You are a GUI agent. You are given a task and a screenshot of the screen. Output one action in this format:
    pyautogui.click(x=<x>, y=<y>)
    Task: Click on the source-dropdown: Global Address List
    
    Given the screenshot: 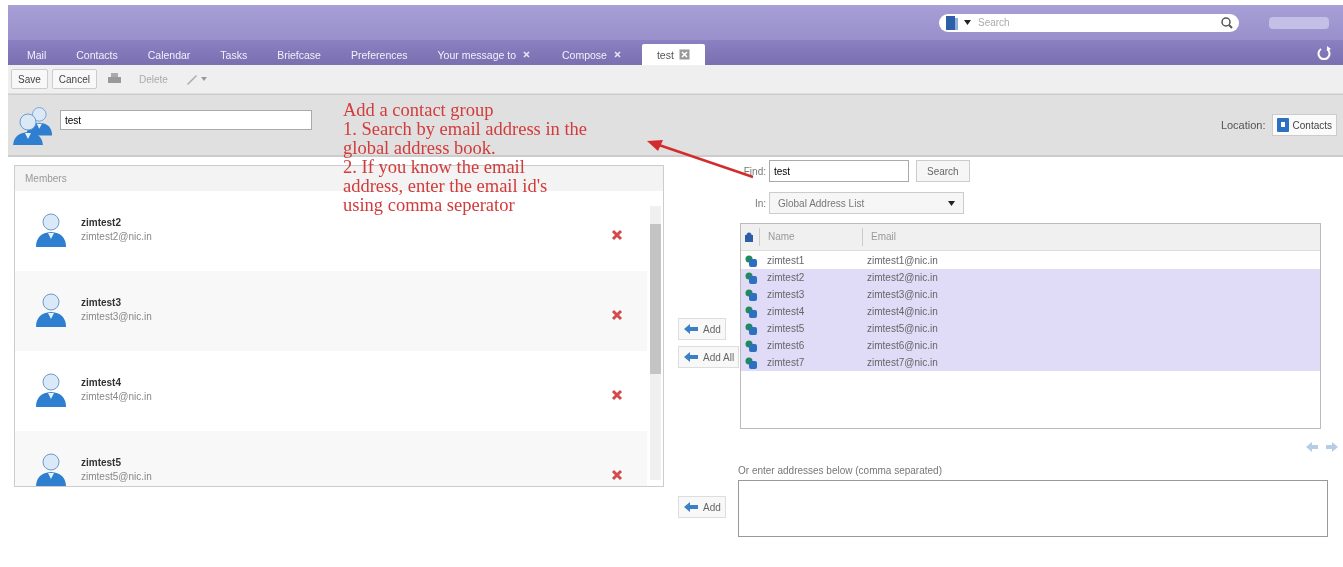 What is the action you would take?
    pyautogui.click(x=866, y=203)
    